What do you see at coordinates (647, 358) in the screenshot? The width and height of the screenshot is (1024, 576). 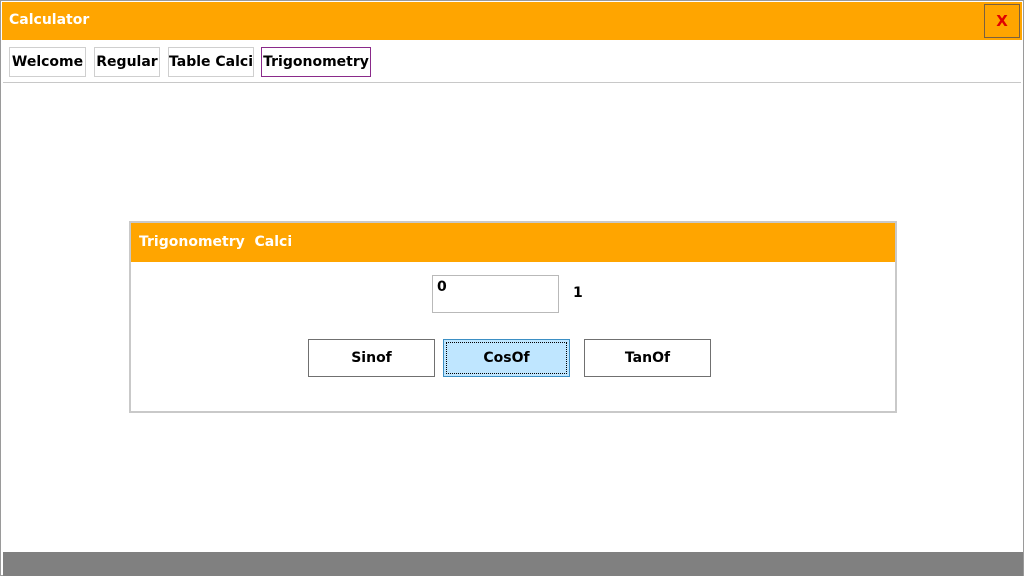 I see `tan-button: TanOf` at bounding box center [647, 358].